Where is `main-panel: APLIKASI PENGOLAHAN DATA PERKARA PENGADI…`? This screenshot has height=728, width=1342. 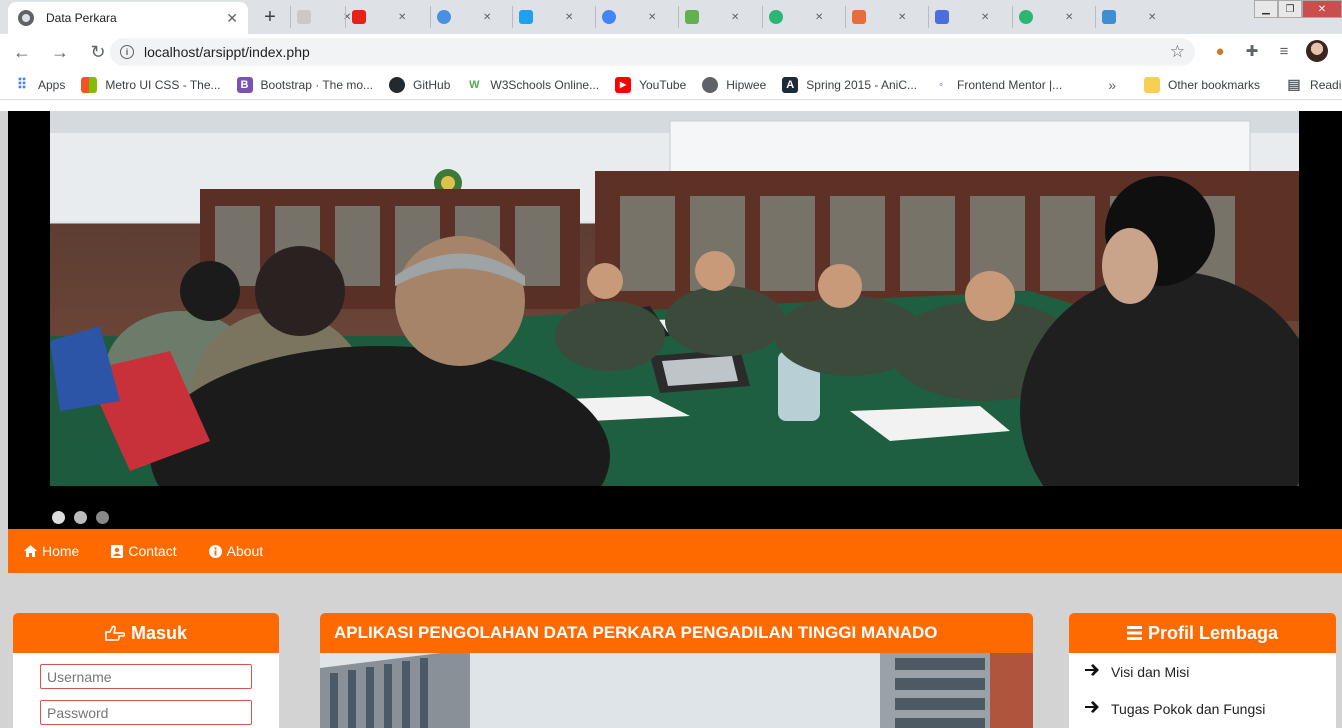 main-panel: APLIKASI PENGOLAHAN DATA PERKARA PENGADI… is located at coordinates (676, 670).